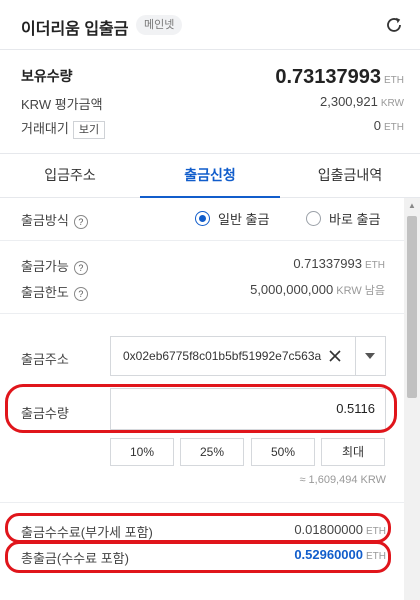  What do you see at coordinates (370, 356) in the screenshot?
I see `chevron-down-icon` at bounding box center [370, 356].